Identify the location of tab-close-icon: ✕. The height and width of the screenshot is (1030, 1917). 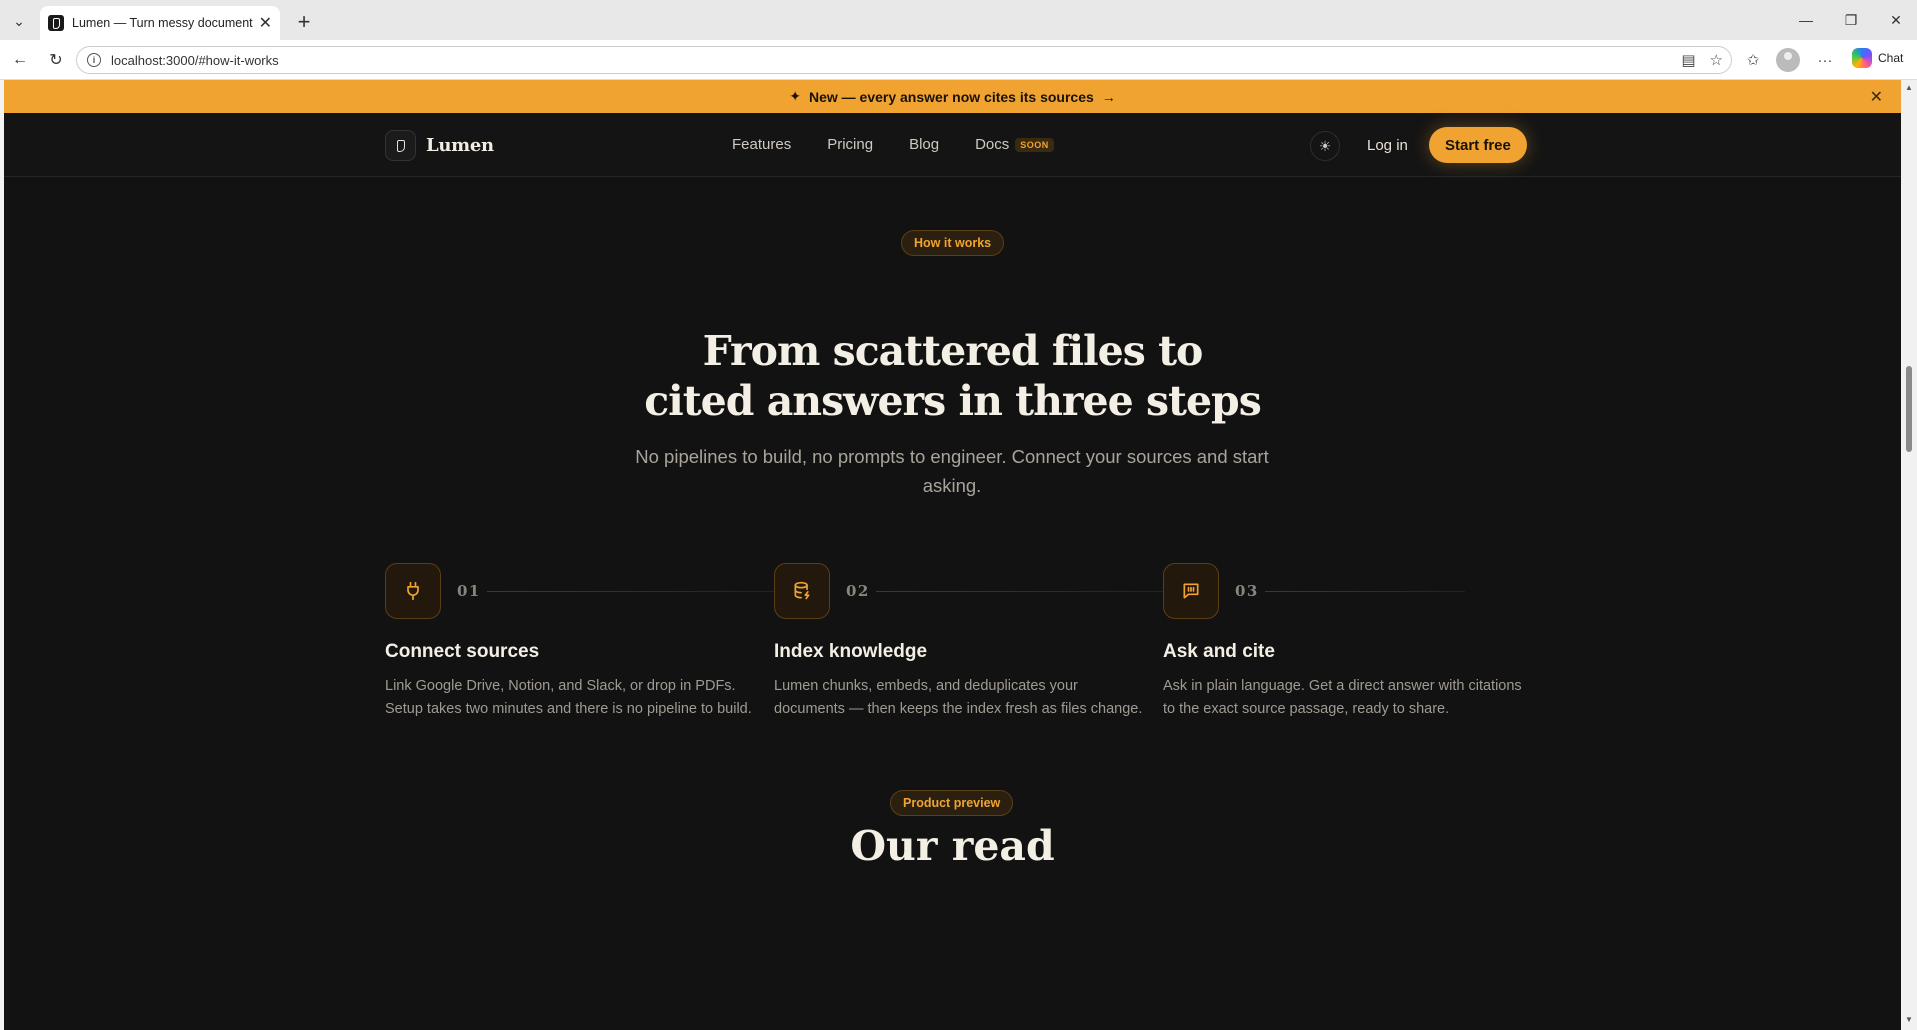
(265, 23).